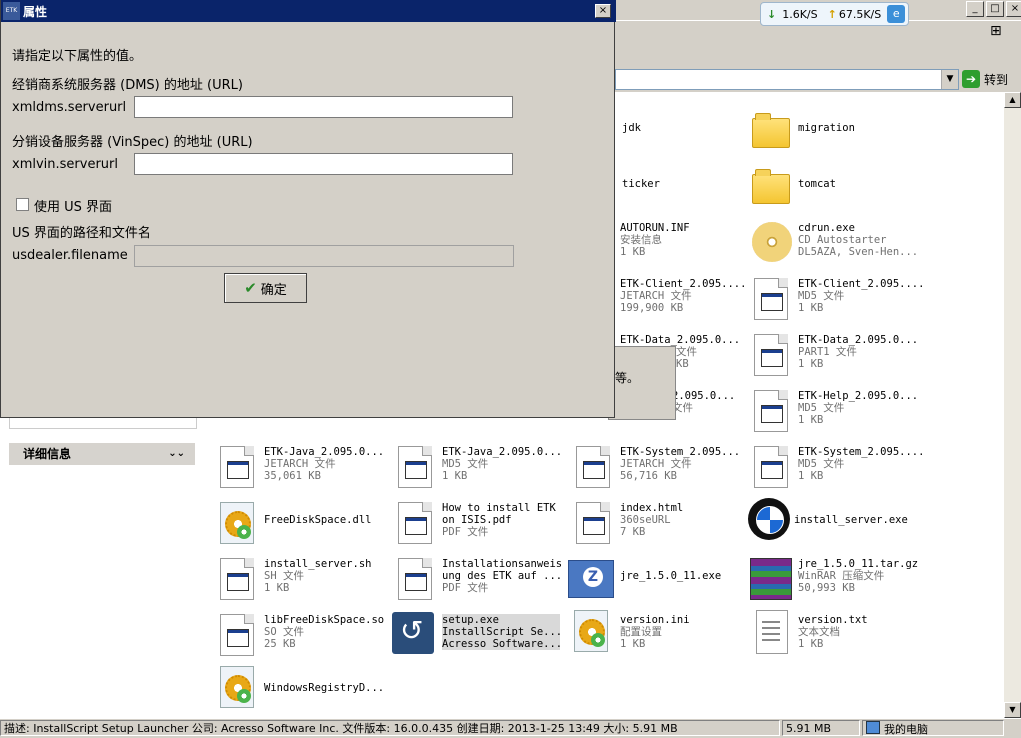 The image size is (1021, 738). What do you see at coordinates (771, 579) in the screenshot?
I see `winrar-archive-icon` at bounding box center [771, 579].